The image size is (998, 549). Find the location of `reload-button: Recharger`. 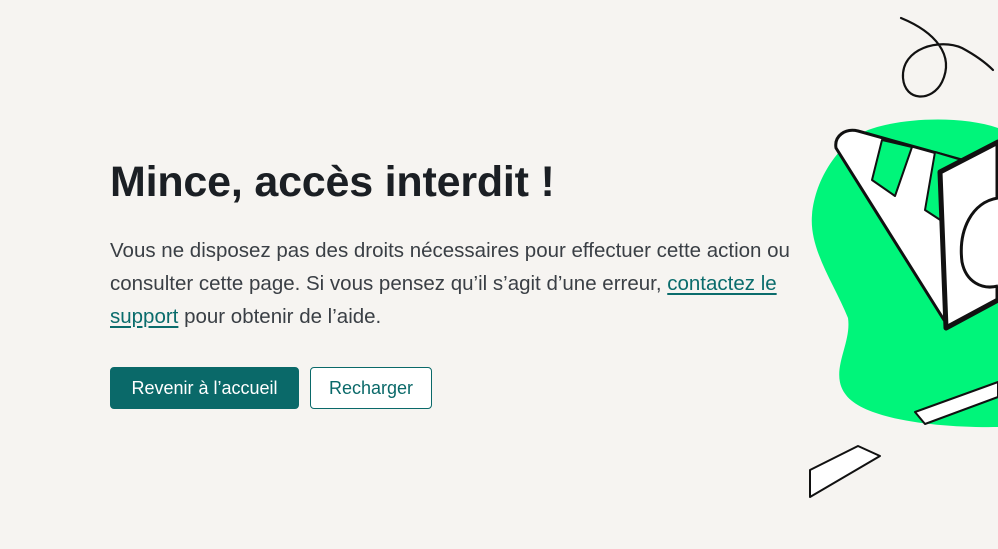

reload-button: Recharger is located at coordinates (371, 388).